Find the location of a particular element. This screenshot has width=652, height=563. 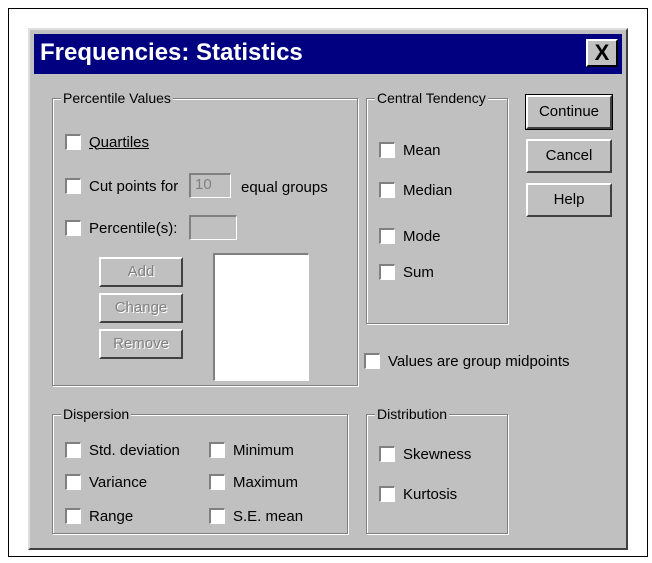

range-checkbox: Range is located at coordinates (99, 516).